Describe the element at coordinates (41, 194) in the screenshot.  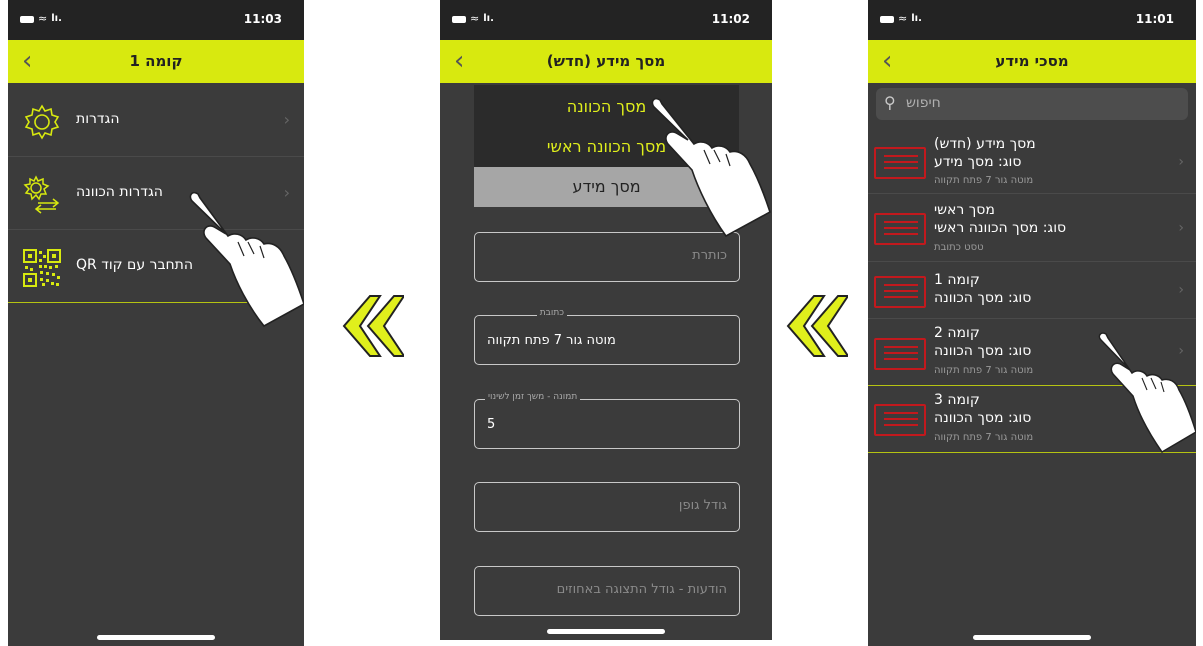
I see `gear-arrows-icon` at that location.